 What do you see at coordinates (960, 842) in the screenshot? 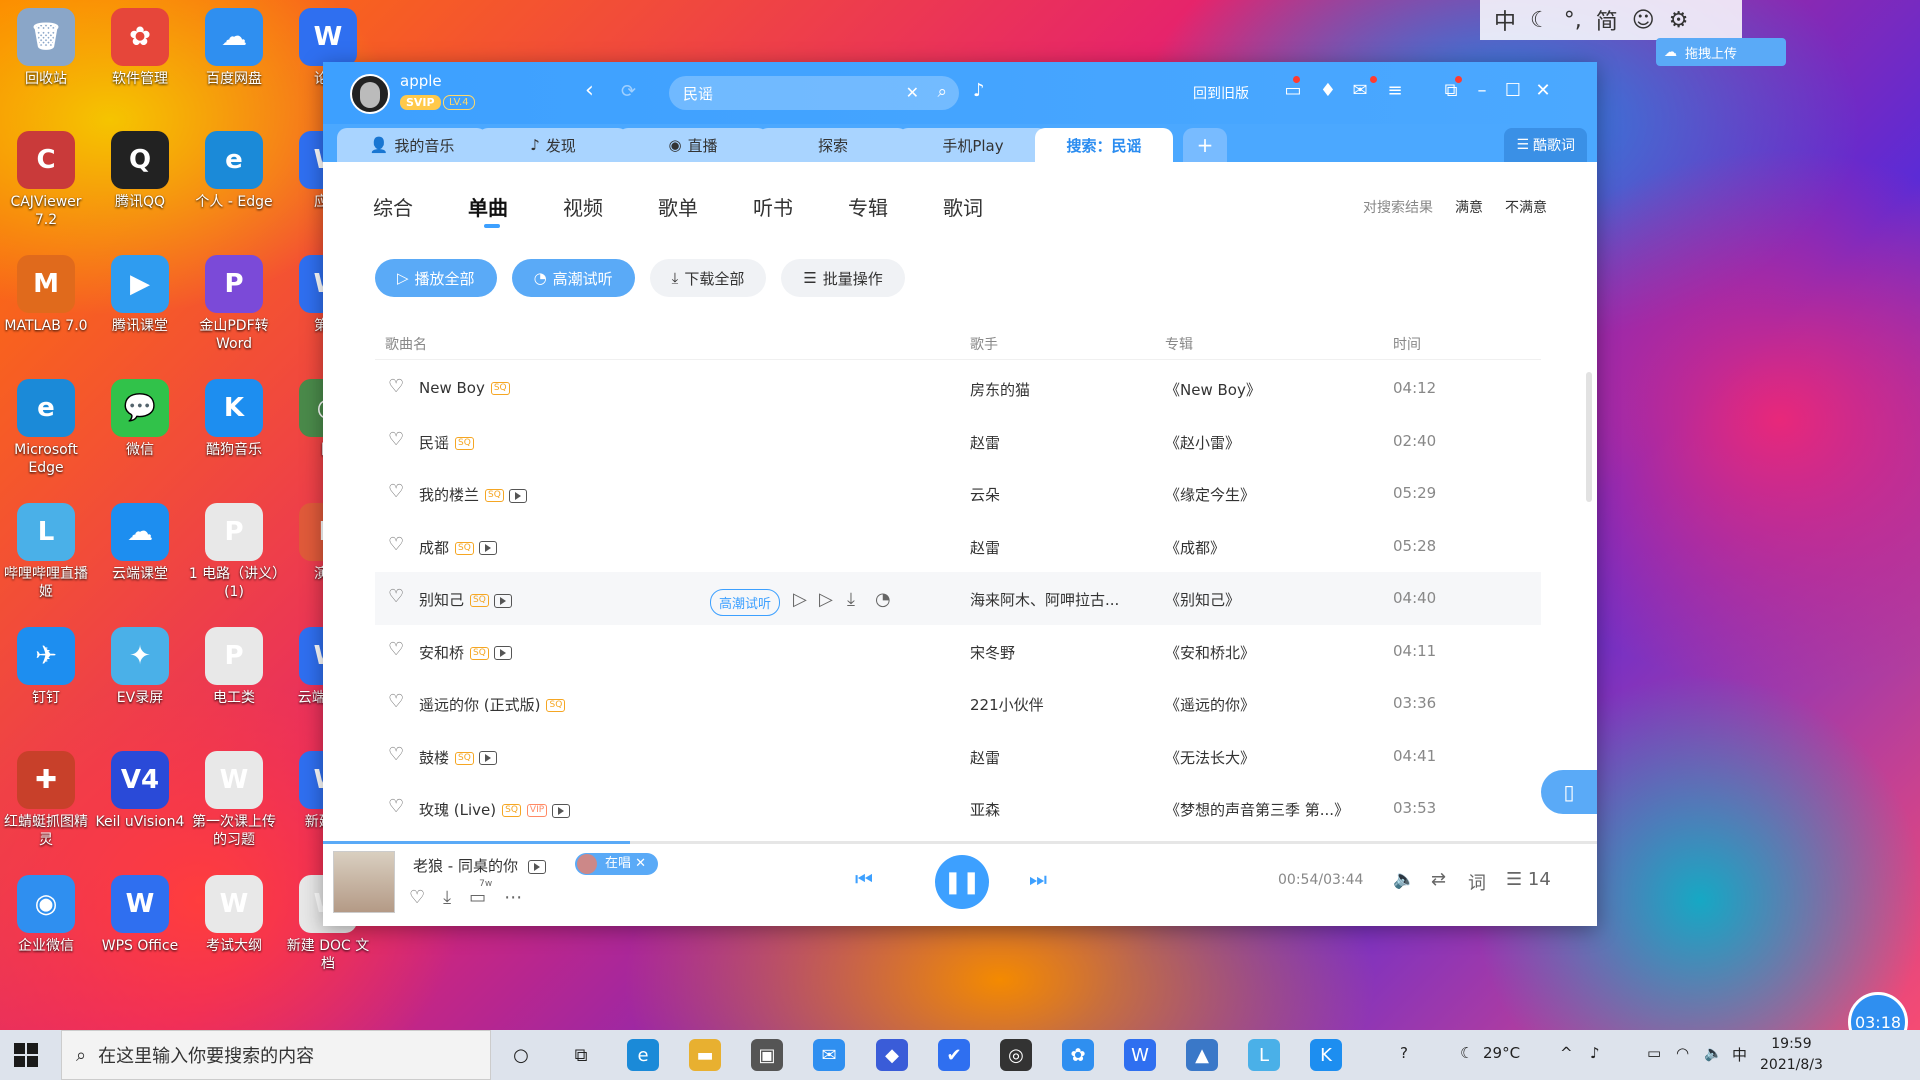
I see `progress-bar` at bounding box center [960, 842].